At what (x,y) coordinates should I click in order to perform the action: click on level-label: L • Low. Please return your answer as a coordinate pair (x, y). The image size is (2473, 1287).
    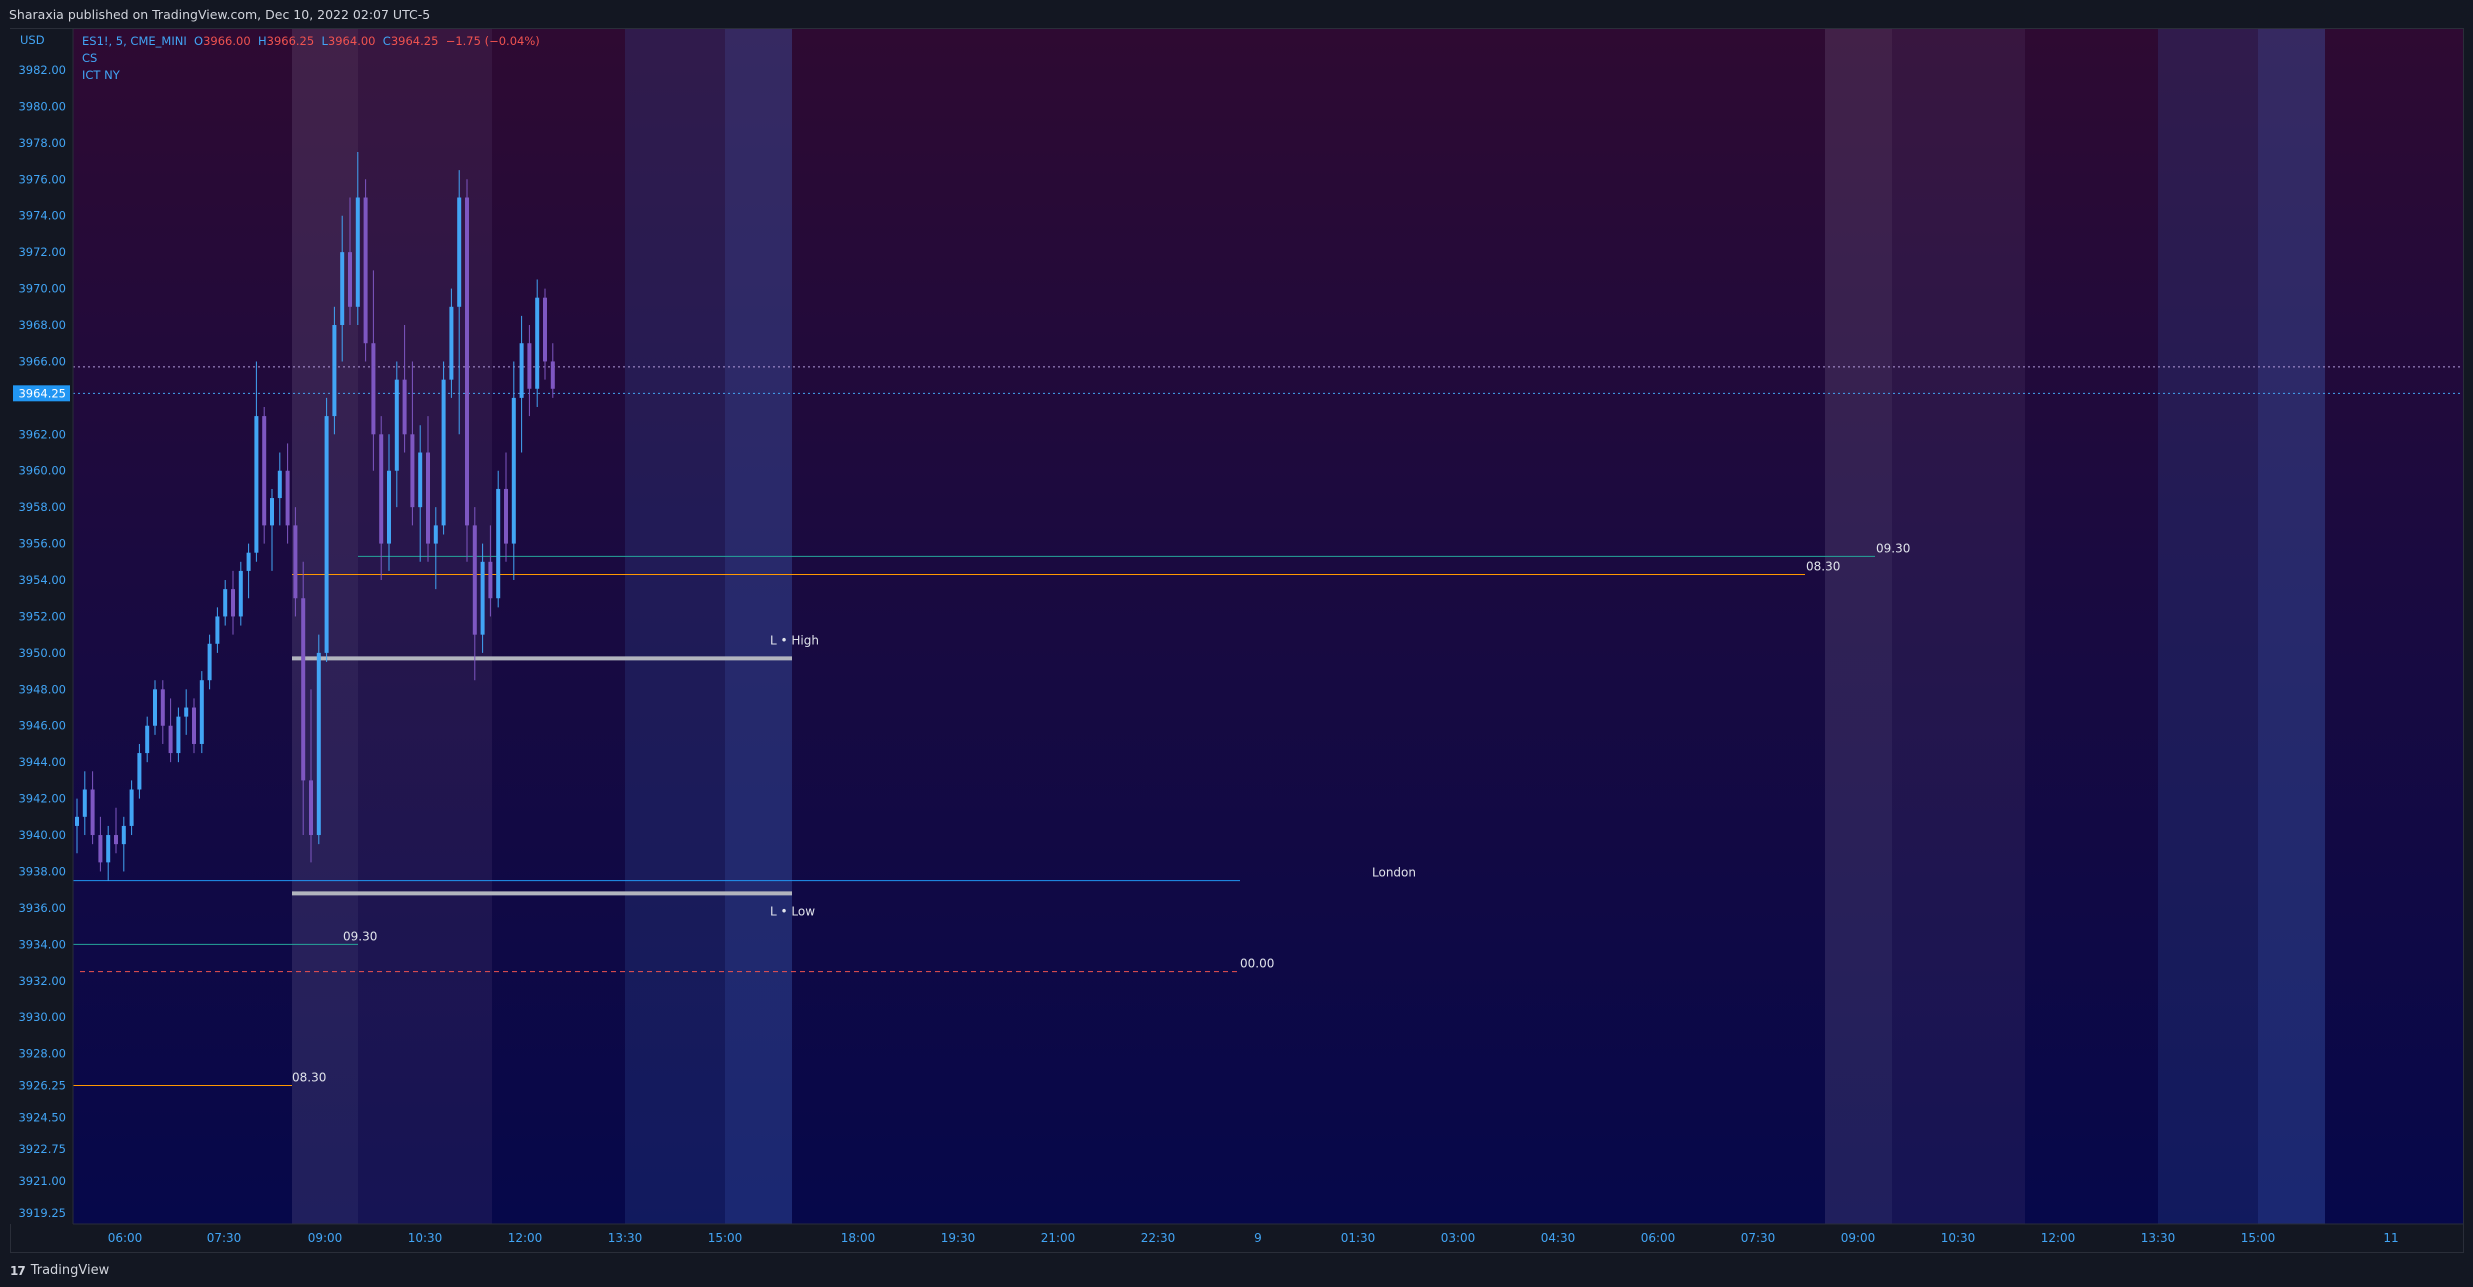
    Looking at the image, I should click on (792, 911).